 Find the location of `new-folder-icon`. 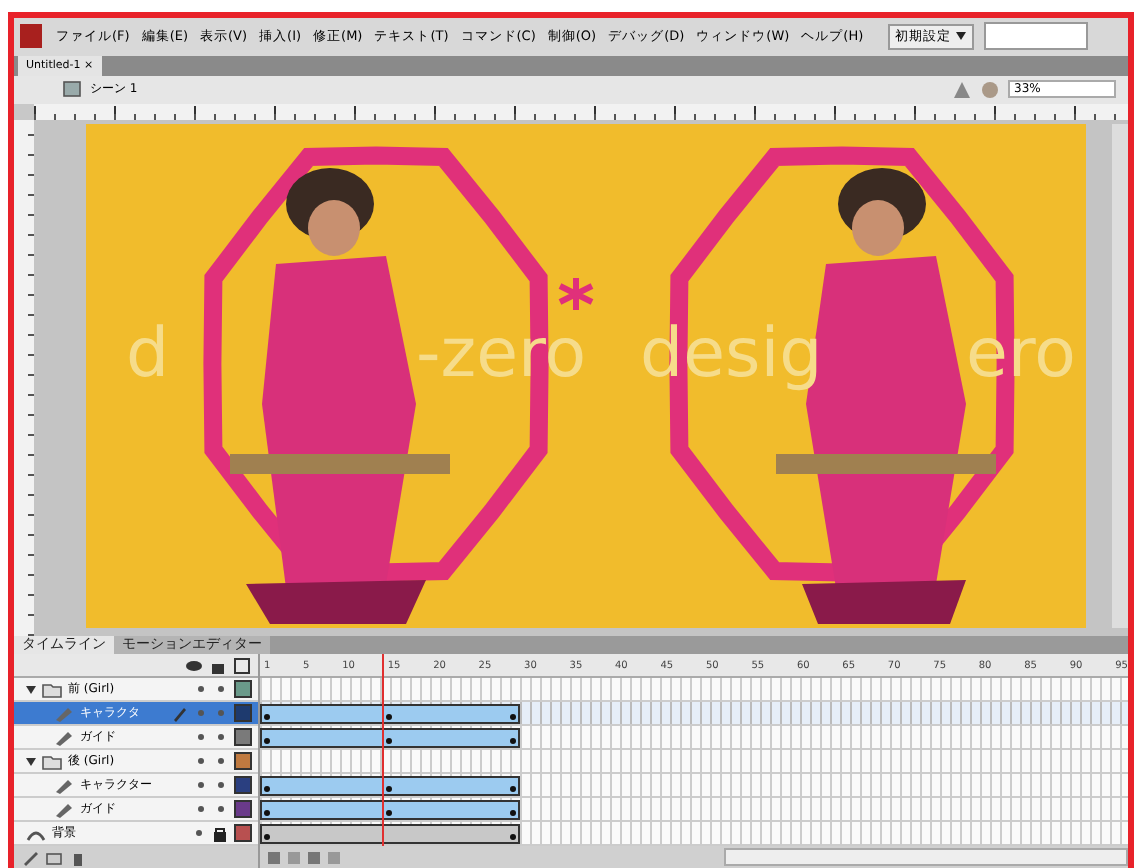

new-folder-icon is located at coordinates (54, 857).